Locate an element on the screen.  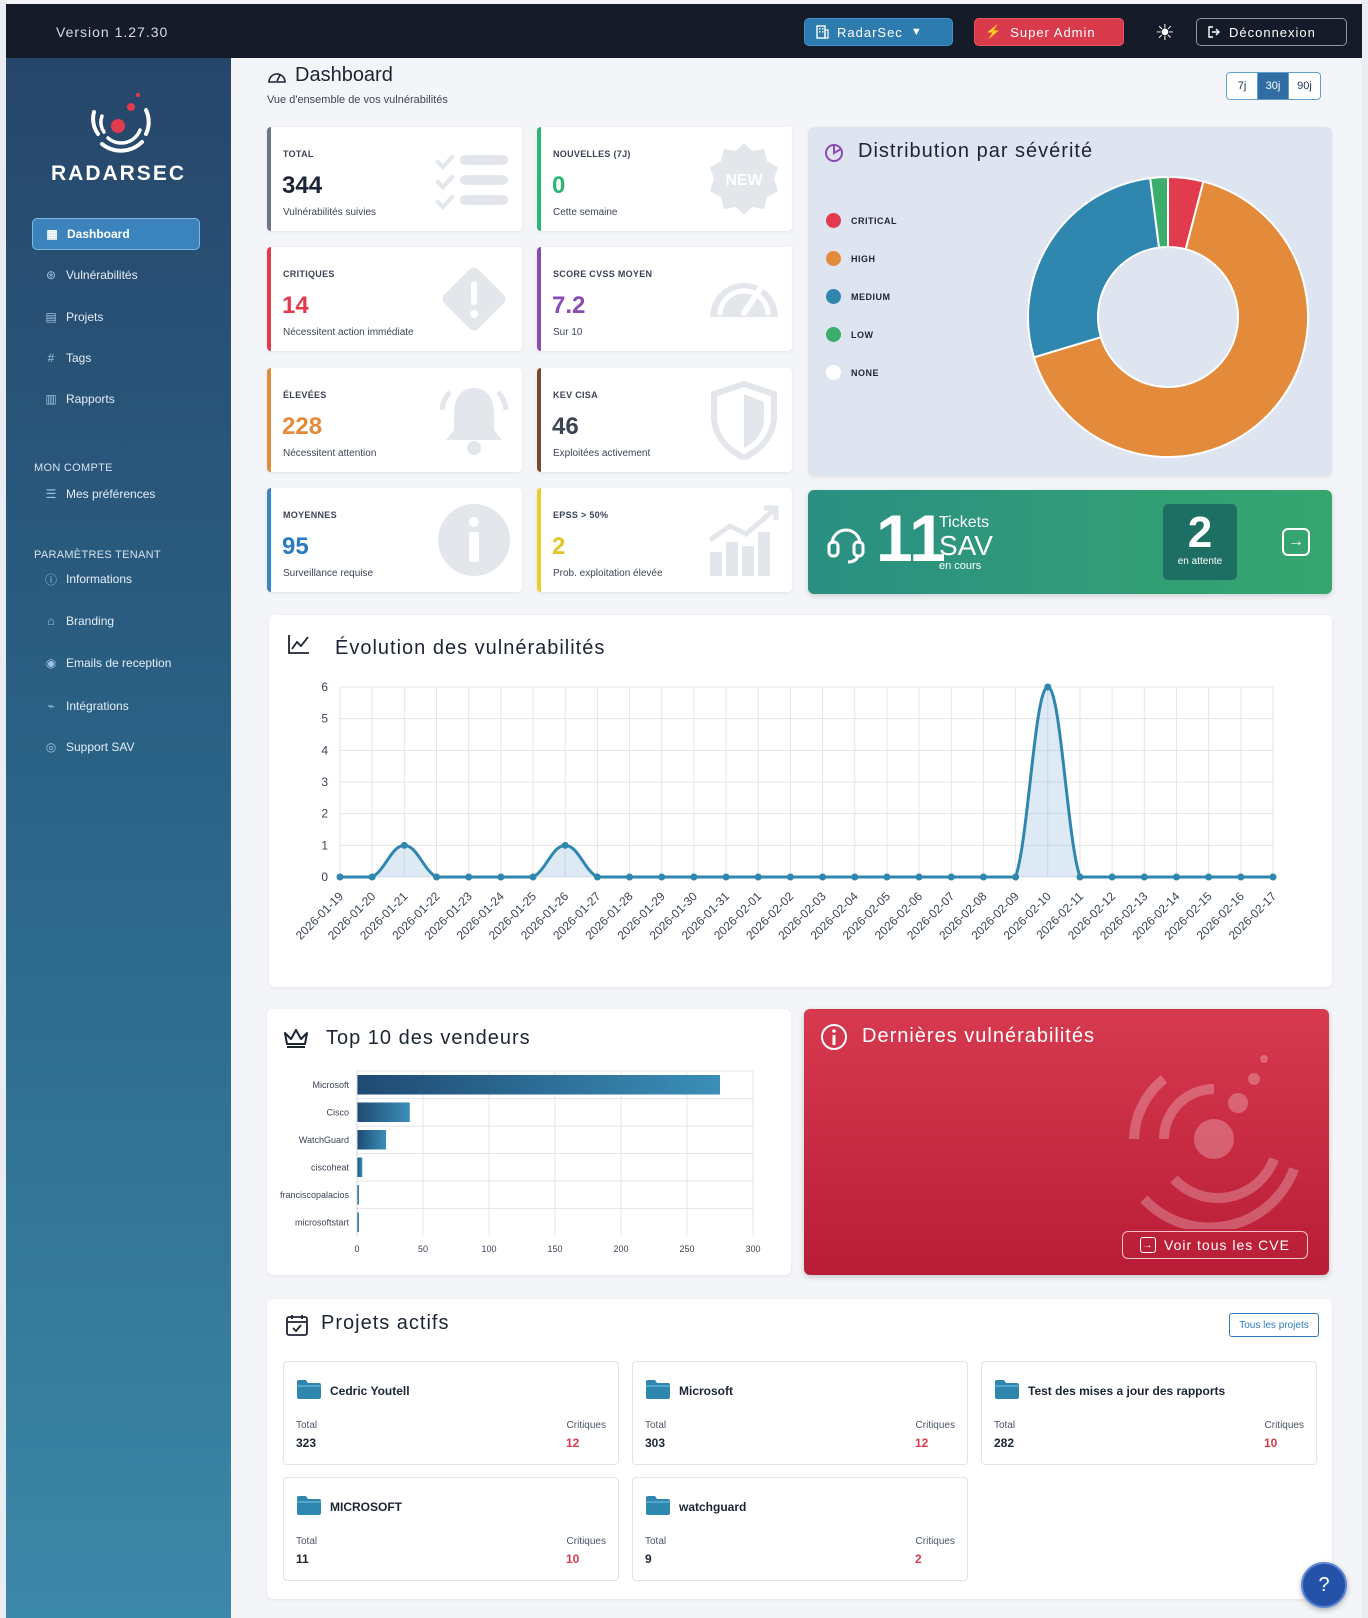
project-critical-value: 10 is located at coordinates (573, 1559).